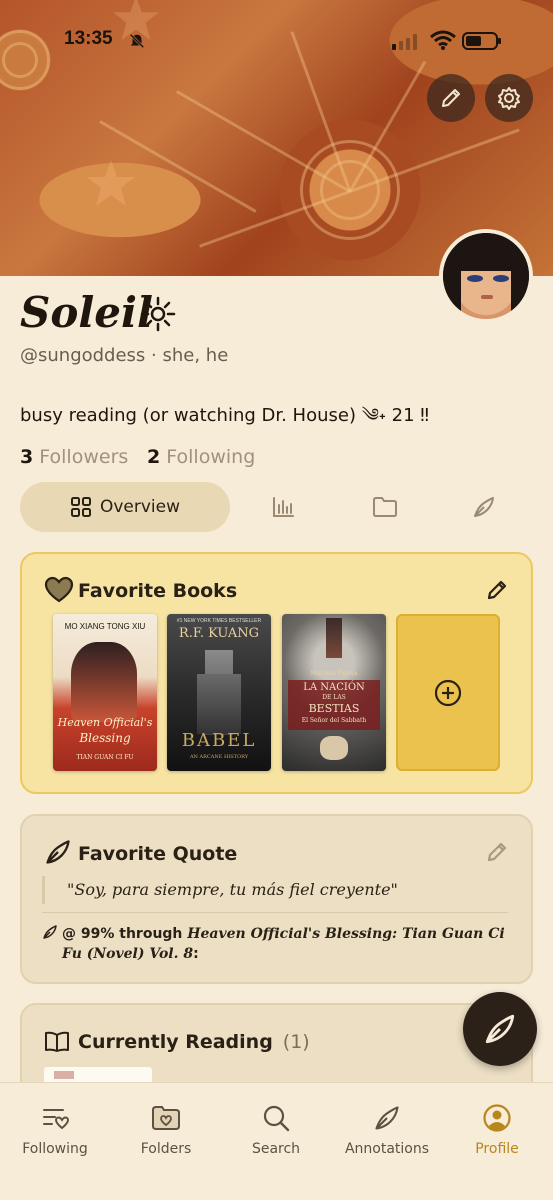 The width and height of the screenshot is (553, 1200). What do you see at coordinates (27, 457) in the screenshot?
I see `followers-count: 3` at bounding box center [27, 457].